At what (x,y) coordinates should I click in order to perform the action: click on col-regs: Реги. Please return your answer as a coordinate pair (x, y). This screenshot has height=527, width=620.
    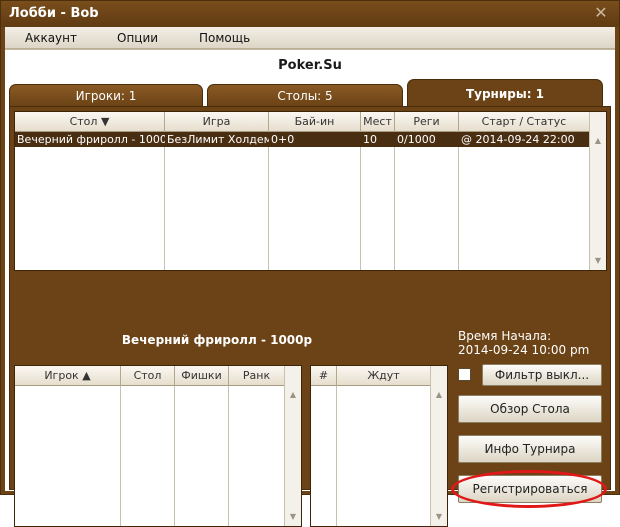
    Looking at the image, I should click on (427, 122).